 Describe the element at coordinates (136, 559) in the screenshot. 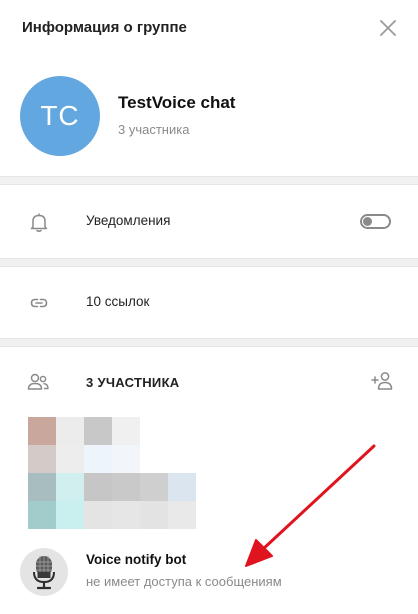

I see `member-name: Voice notify bot` at that location.